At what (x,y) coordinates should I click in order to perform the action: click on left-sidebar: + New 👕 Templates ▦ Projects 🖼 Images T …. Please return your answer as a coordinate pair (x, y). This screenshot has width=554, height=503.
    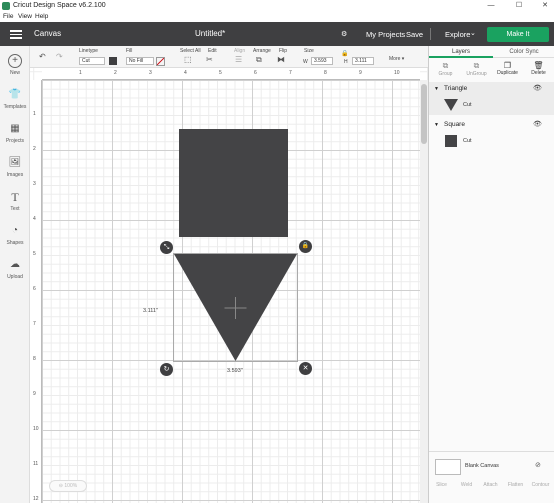
    Looking at the image, I should click on (15, 274).